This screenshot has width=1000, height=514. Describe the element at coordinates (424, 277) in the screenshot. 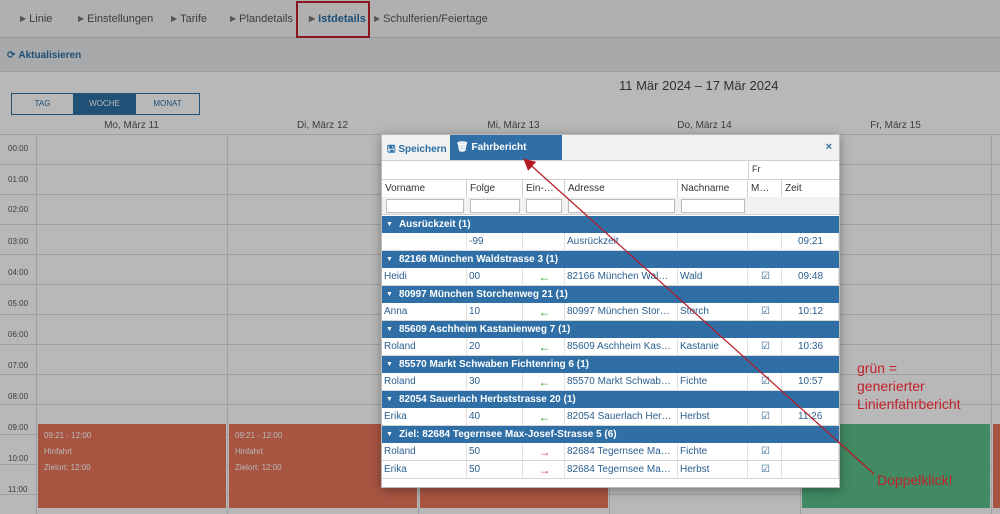

I see `vorname-cell: Heidi` at that location.